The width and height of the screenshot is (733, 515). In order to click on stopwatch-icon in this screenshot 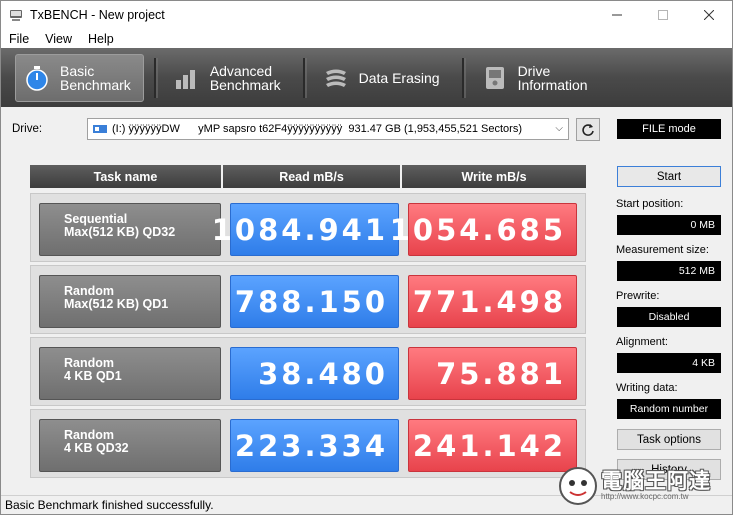, I will do `click(37, 78)`.